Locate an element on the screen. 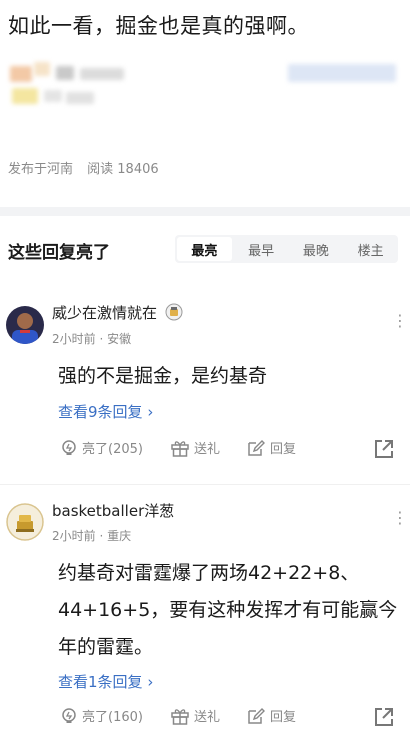 This screenshot has width=410, height=747. comment-time-location: 2小时前 · 重庆 is located at coordinates (92, 536).